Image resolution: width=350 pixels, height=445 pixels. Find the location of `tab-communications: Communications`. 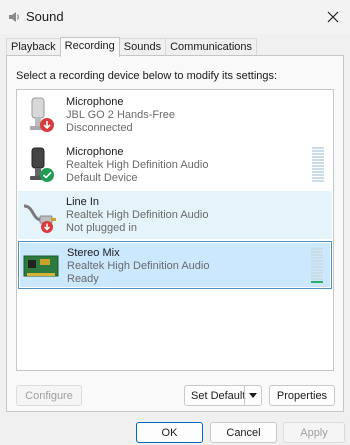

tab-communications: Communications is located at coordinates (211, 47).